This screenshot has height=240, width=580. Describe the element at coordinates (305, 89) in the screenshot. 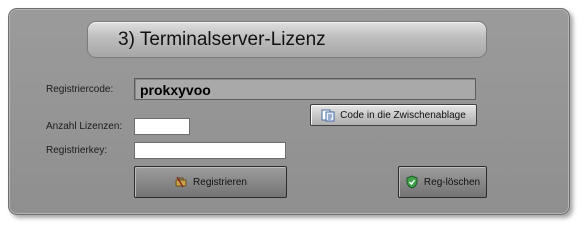

I see `registriercode-field: prokxyvoo` at that location.